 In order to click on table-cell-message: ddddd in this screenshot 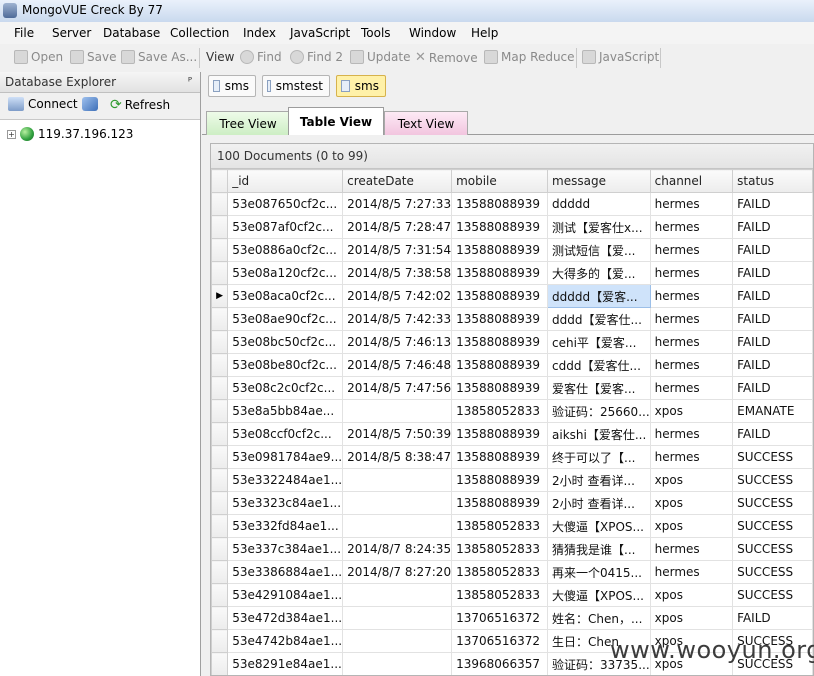, I will do `click(599, 204)`.